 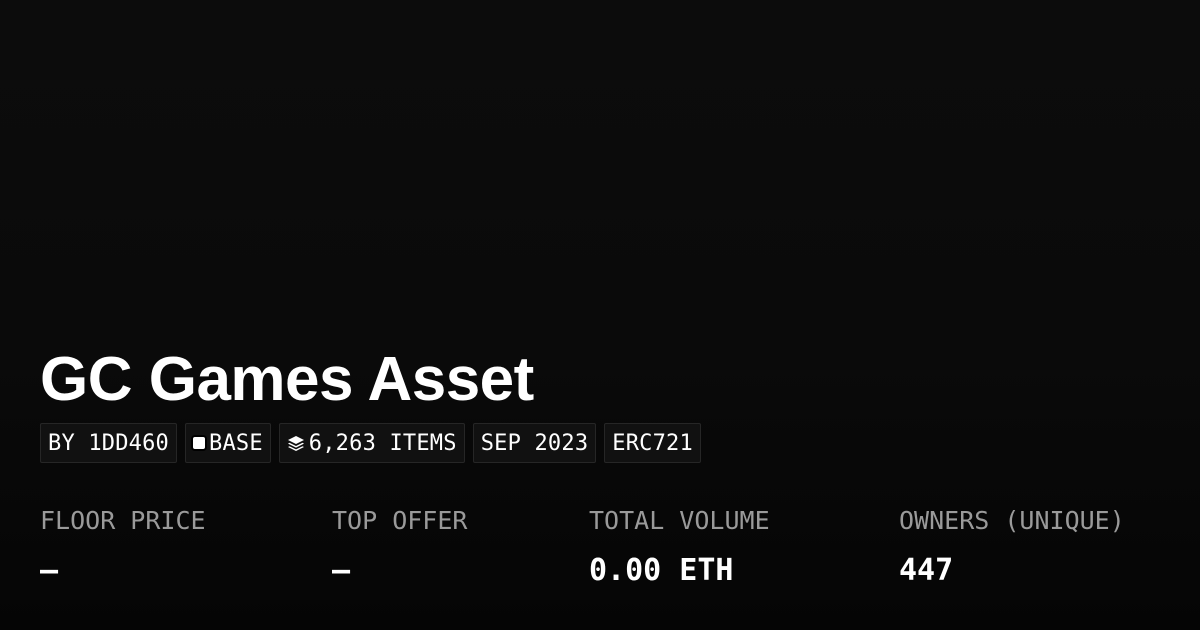 What do you see at coordinates (123, 520) in the screenshot?
I see `floor-price-label: FLOOR PRICE` at bounding box center [123, 520].